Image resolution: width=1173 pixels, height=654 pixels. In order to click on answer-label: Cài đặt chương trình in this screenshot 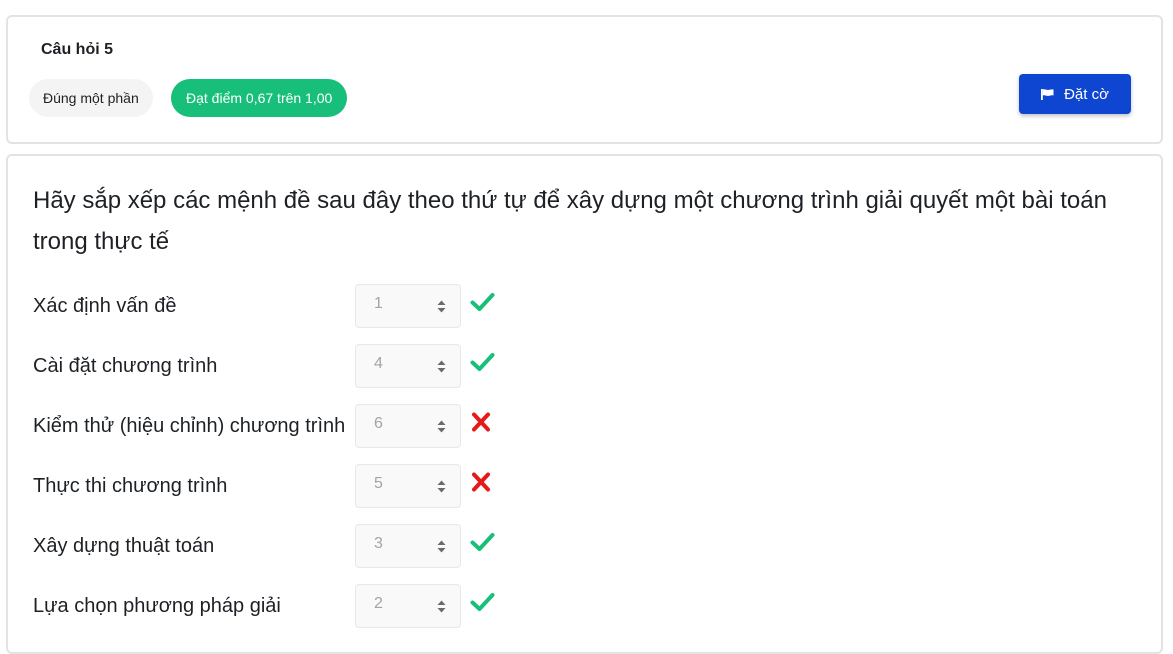, I will do `click(125, 366)`.